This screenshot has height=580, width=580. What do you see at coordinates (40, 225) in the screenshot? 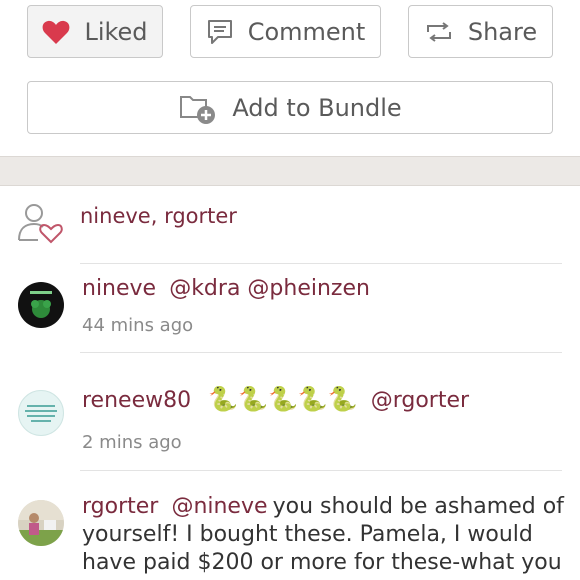
I see `liked-by-icon` at bounding box center [40, 225].